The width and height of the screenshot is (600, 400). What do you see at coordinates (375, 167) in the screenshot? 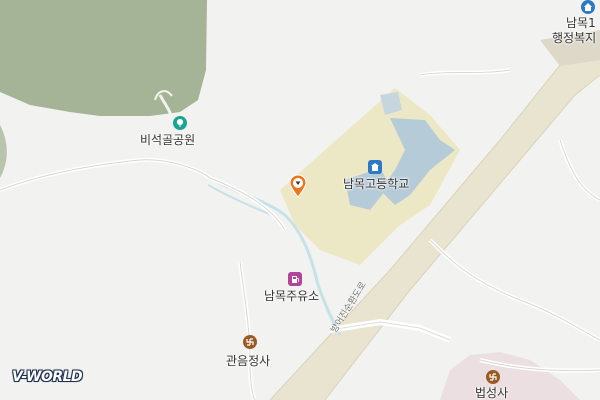
I see `school-icon` at bounding box center [375, 167].